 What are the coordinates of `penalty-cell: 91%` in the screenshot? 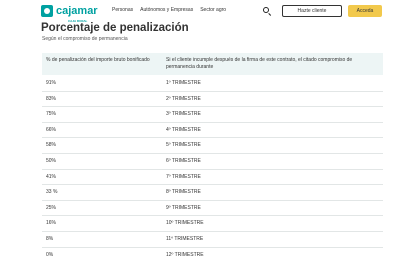 It's located at (51, 83).